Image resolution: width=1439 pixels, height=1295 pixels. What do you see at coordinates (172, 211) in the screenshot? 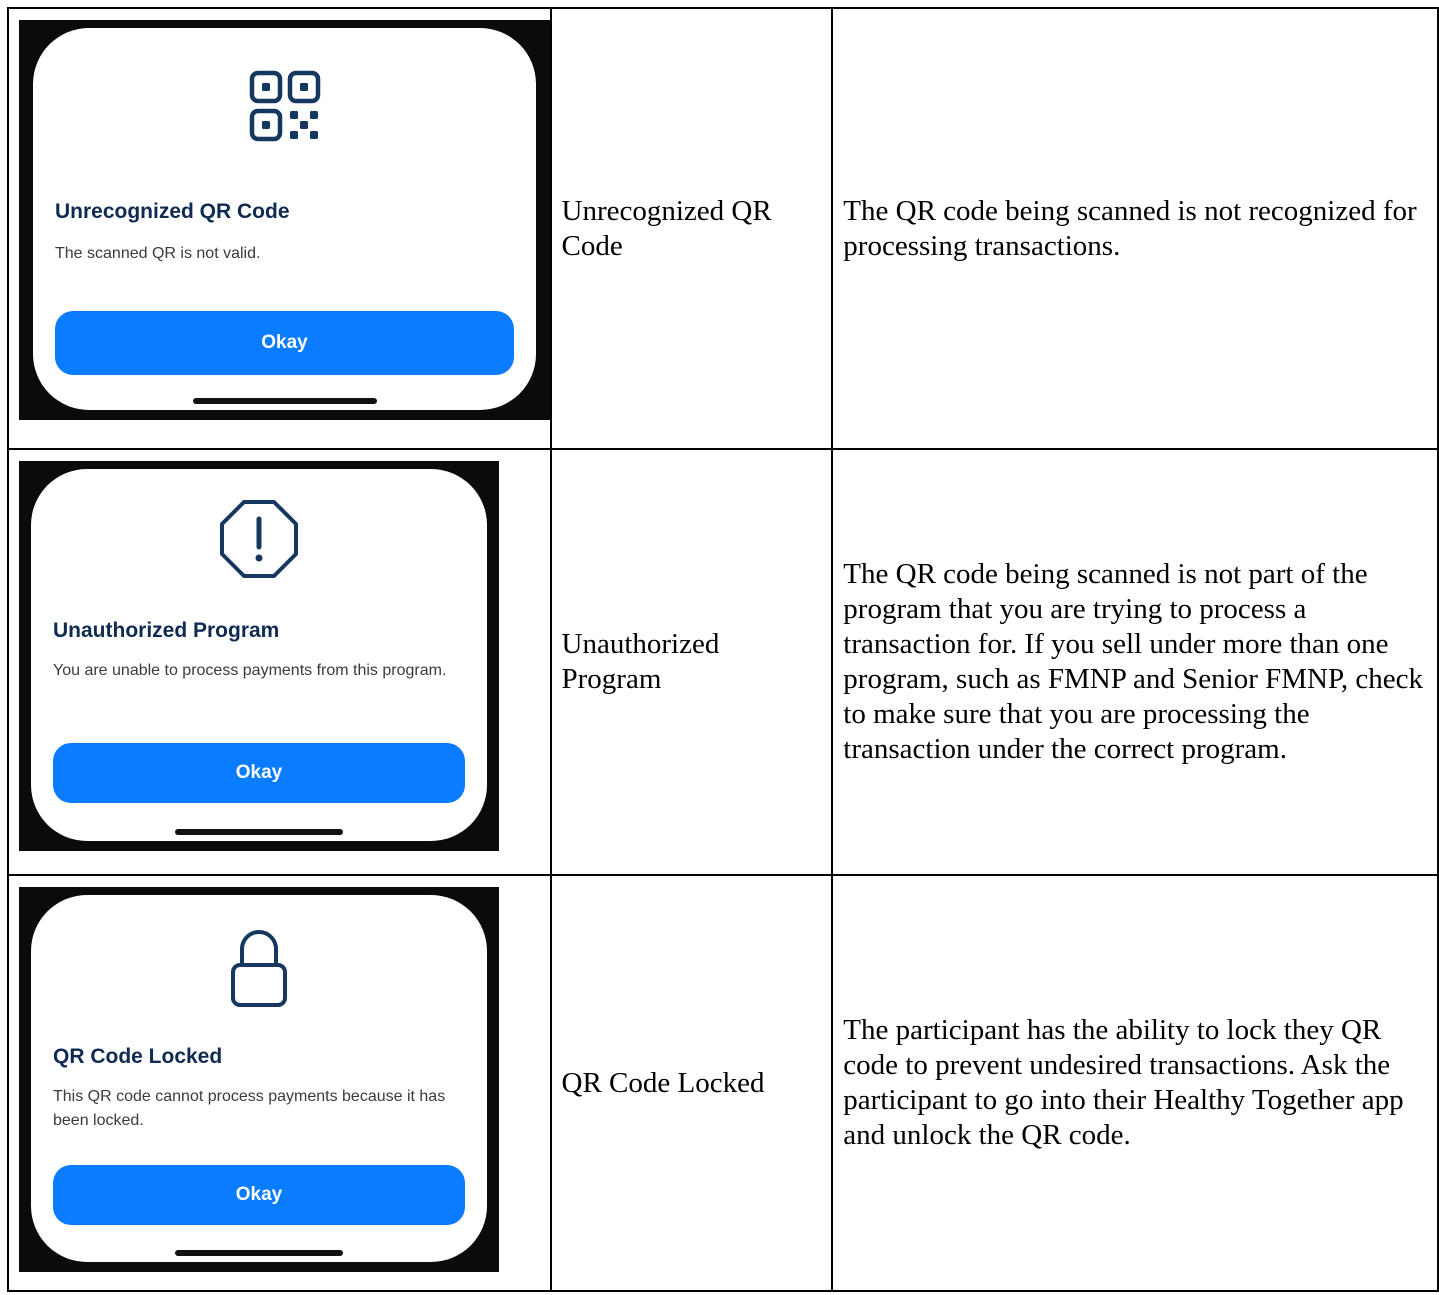
I see `modal-title: Unrecognized QR Code` at bounding box center [172, 211].